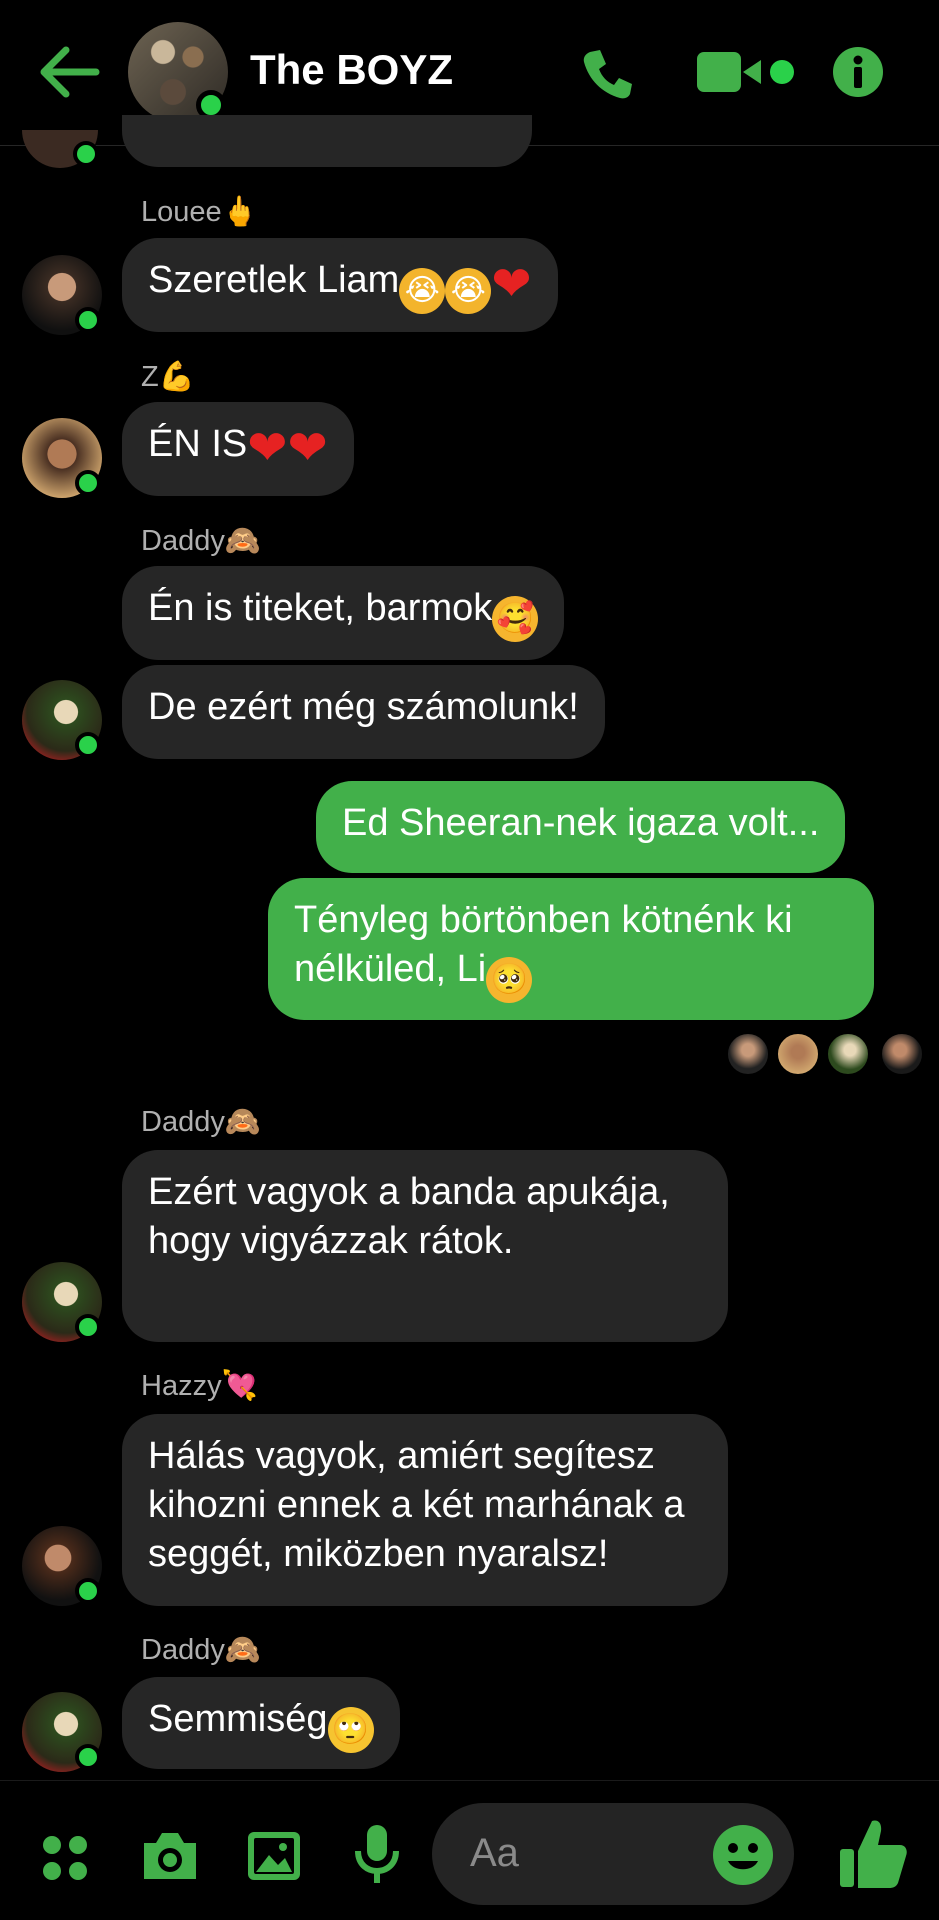  Describe the element at coordinates (340, 285) in the screenshot. I see `message-bubble: Szeretlek Liam 😭 😭 ❤` at that location.